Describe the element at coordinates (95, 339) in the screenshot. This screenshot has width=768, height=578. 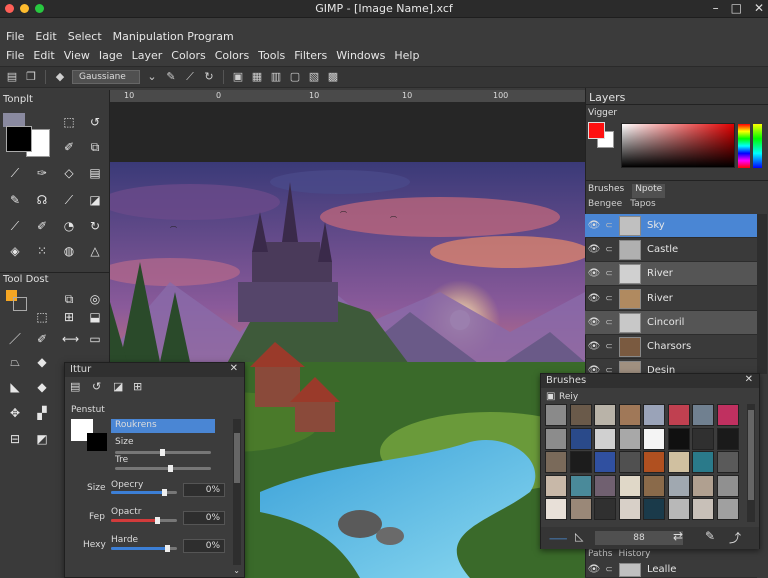
I see `cage-icon: ▭` at that location.